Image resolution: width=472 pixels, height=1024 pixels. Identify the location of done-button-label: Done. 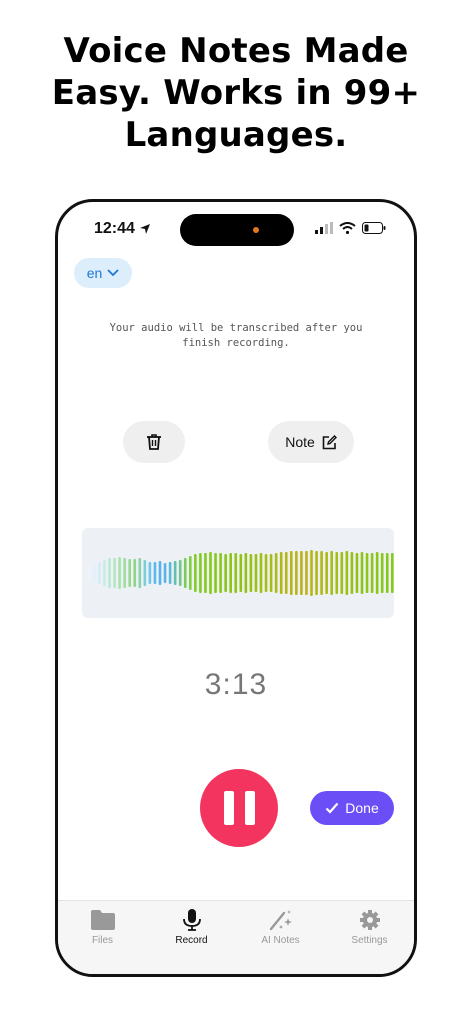
(362, 808).